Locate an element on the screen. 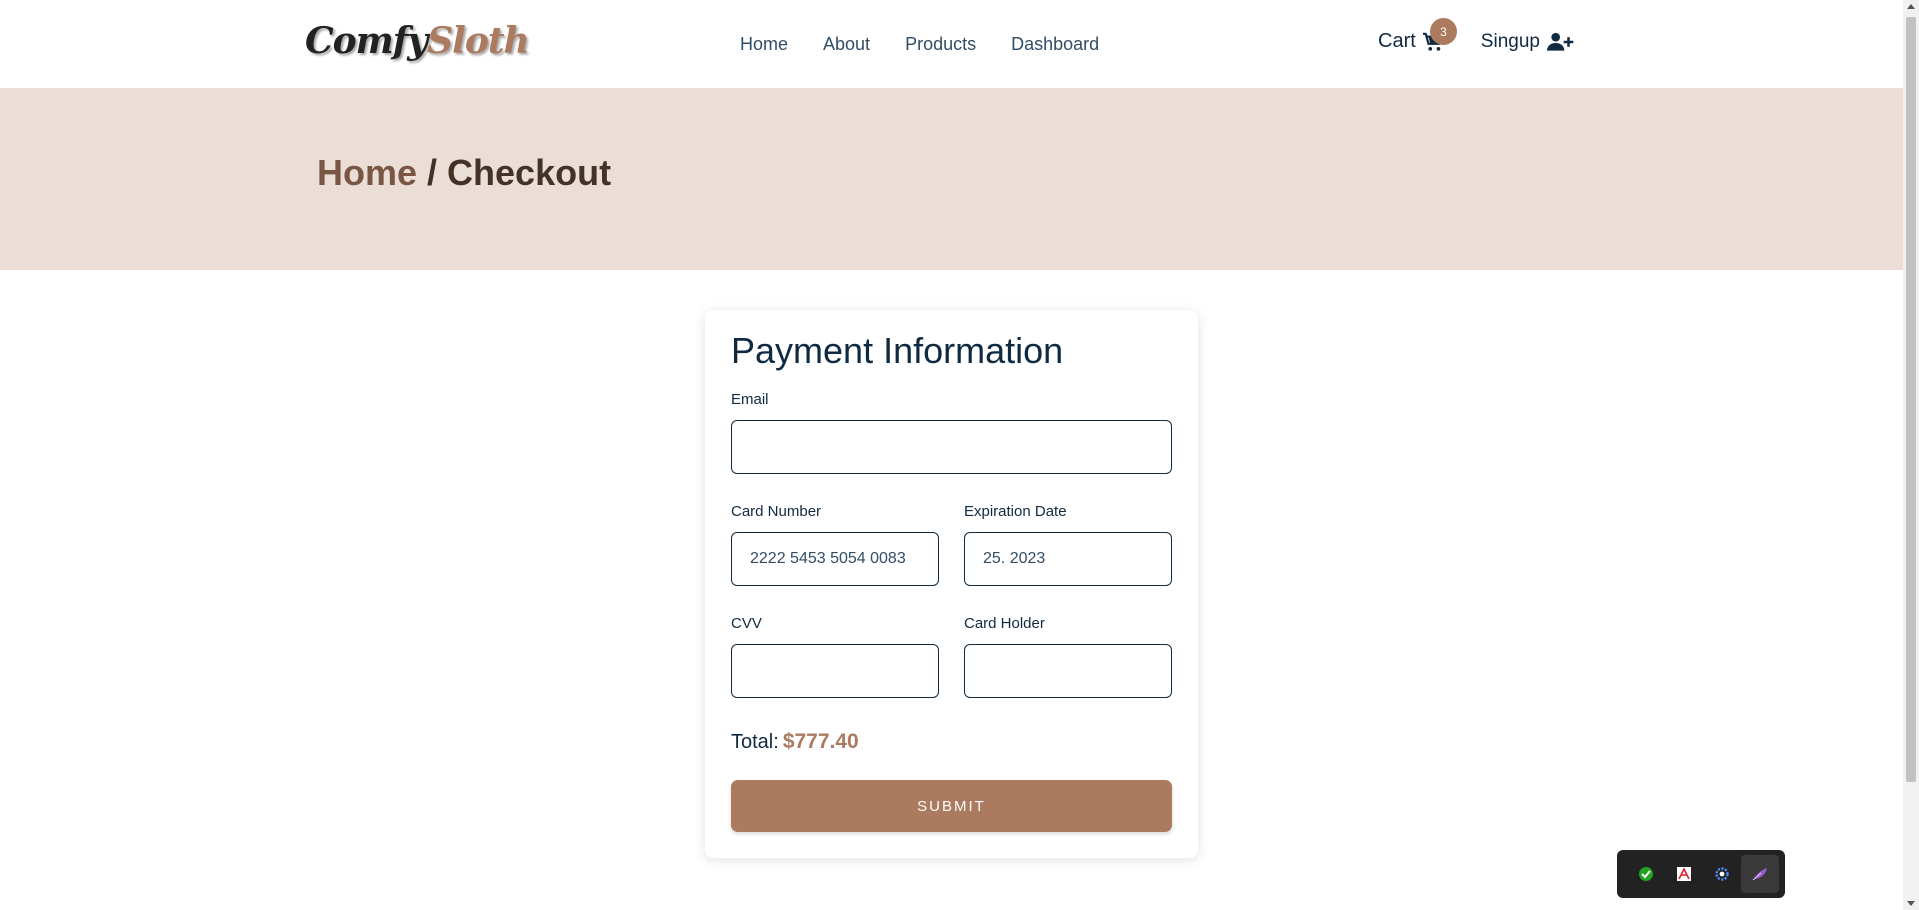  cart-button: Cart 3 is located at coordinates (1417, 35).